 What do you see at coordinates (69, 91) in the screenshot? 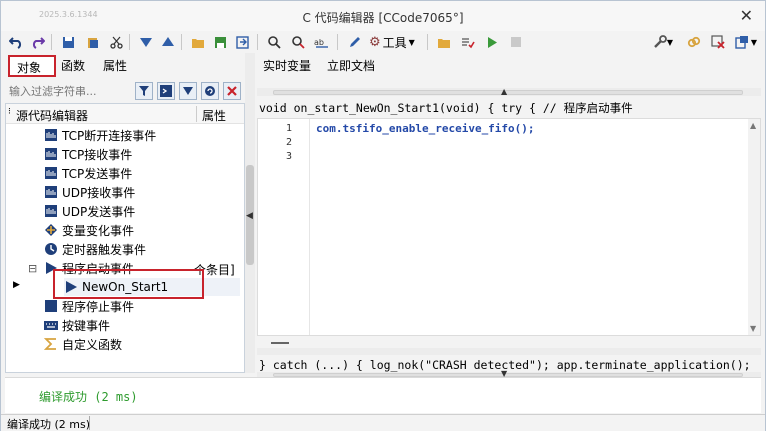
I see `filter-input` at bounding box center [69, 91].